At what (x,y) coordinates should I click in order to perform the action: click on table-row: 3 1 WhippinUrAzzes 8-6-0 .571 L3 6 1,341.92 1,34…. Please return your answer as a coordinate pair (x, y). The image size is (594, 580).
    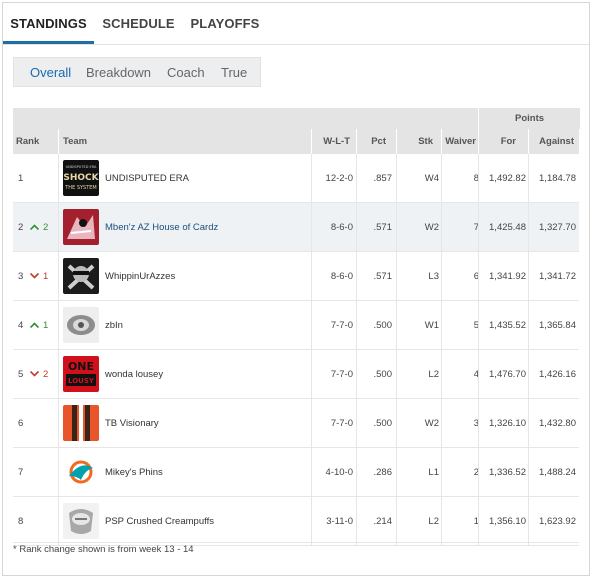
    Looking at the image, I should click on (296, 276).